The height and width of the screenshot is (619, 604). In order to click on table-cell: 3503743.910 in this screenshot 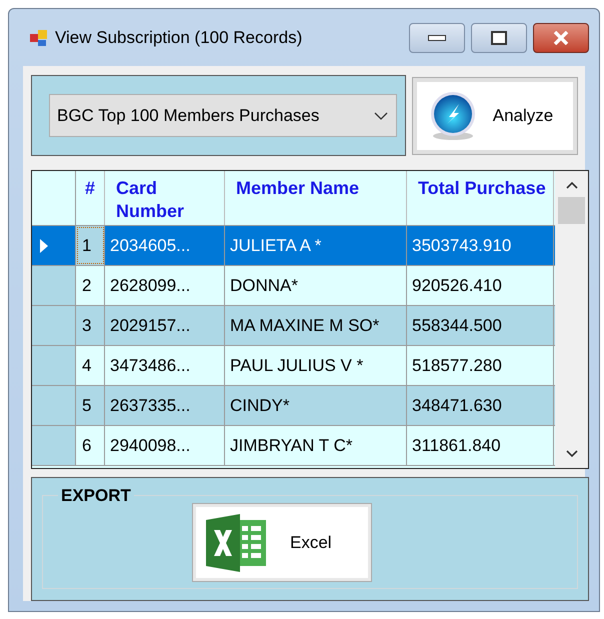, I will do `click(480, 245)`.